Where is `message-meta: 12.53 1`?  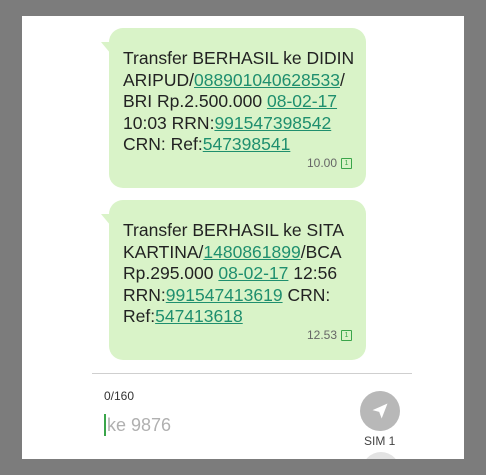 message-meta: 12.53 1 is located at coordinates (329, 336).